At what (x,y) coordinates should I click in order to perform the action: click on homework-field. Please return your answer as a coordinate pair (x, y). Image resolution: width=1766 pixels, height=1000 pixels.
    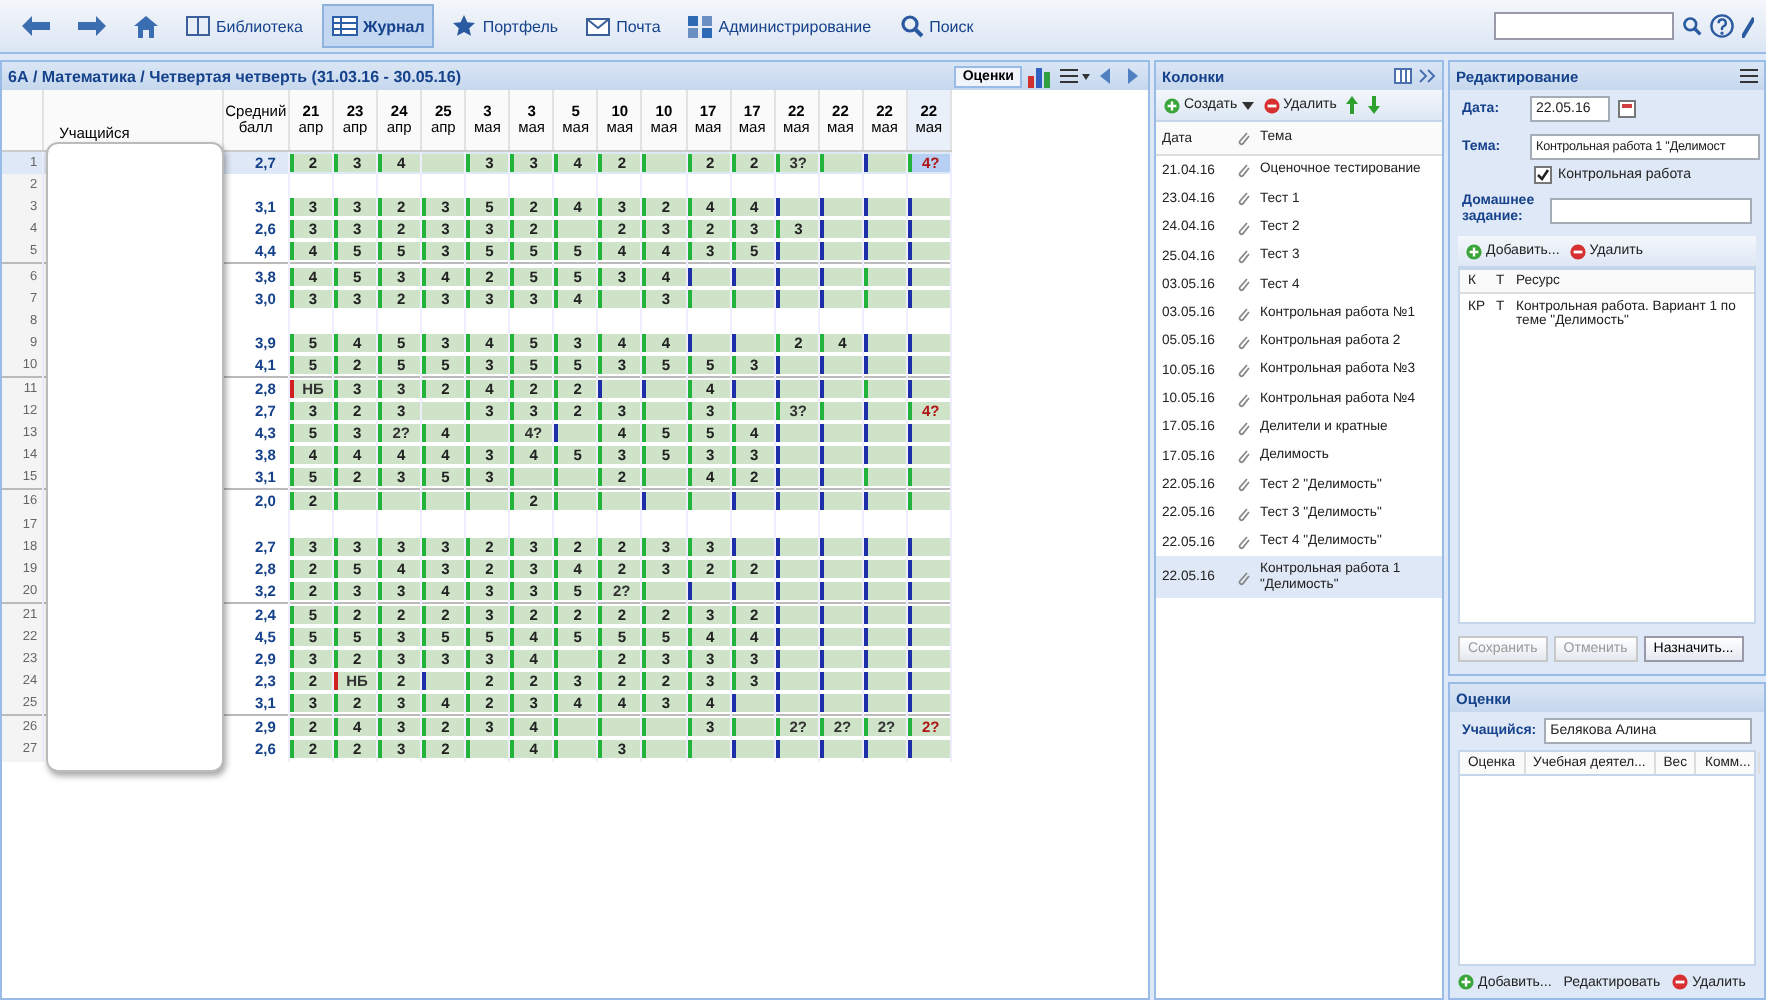
    Looking at the image, I should click on (1651, 210).